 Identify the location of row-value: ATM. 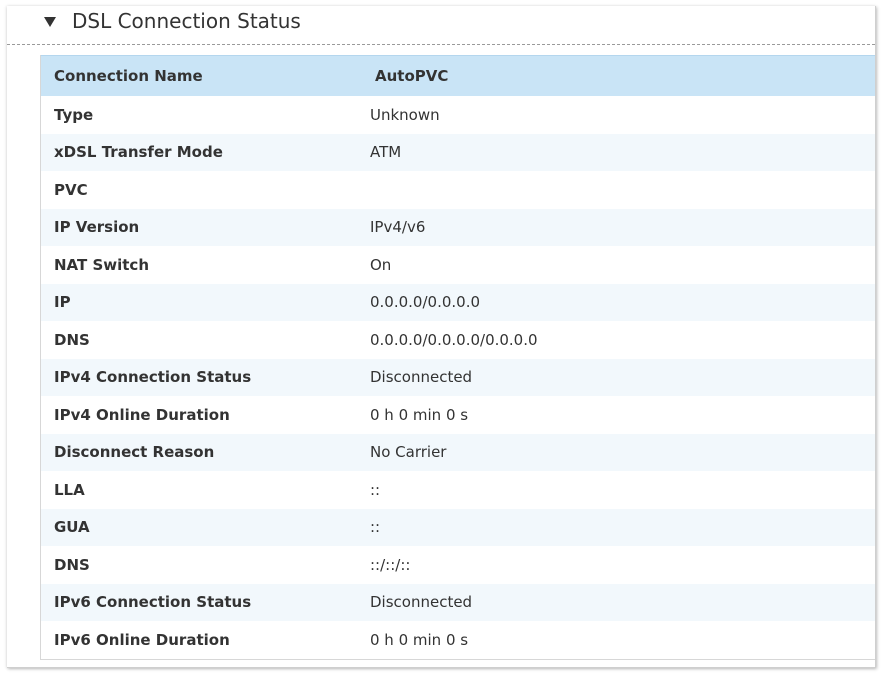
(386, 152).